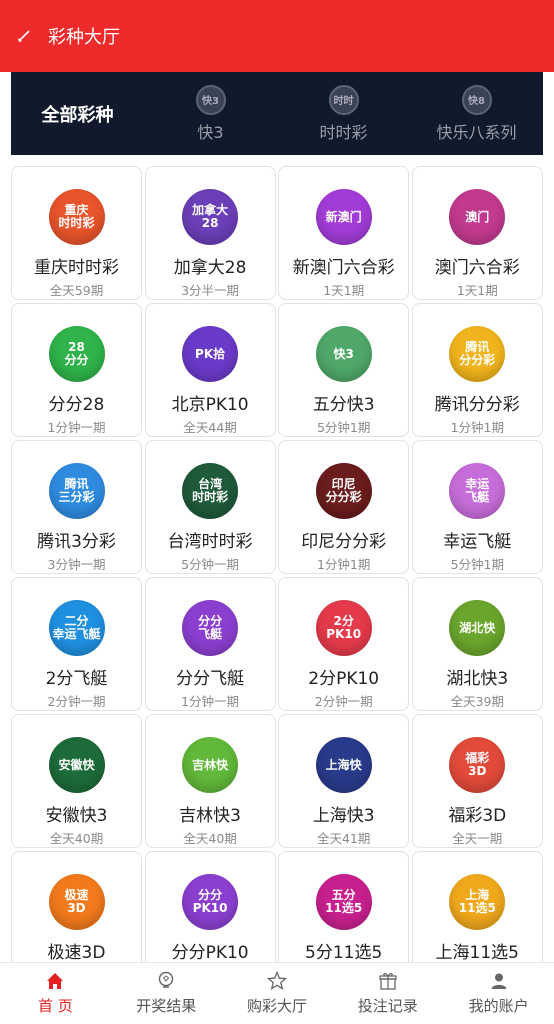 This screenshot has height=1024, width=554. I want to click on lottery-card: 极速 3D 极速3D, so click(76, 906).